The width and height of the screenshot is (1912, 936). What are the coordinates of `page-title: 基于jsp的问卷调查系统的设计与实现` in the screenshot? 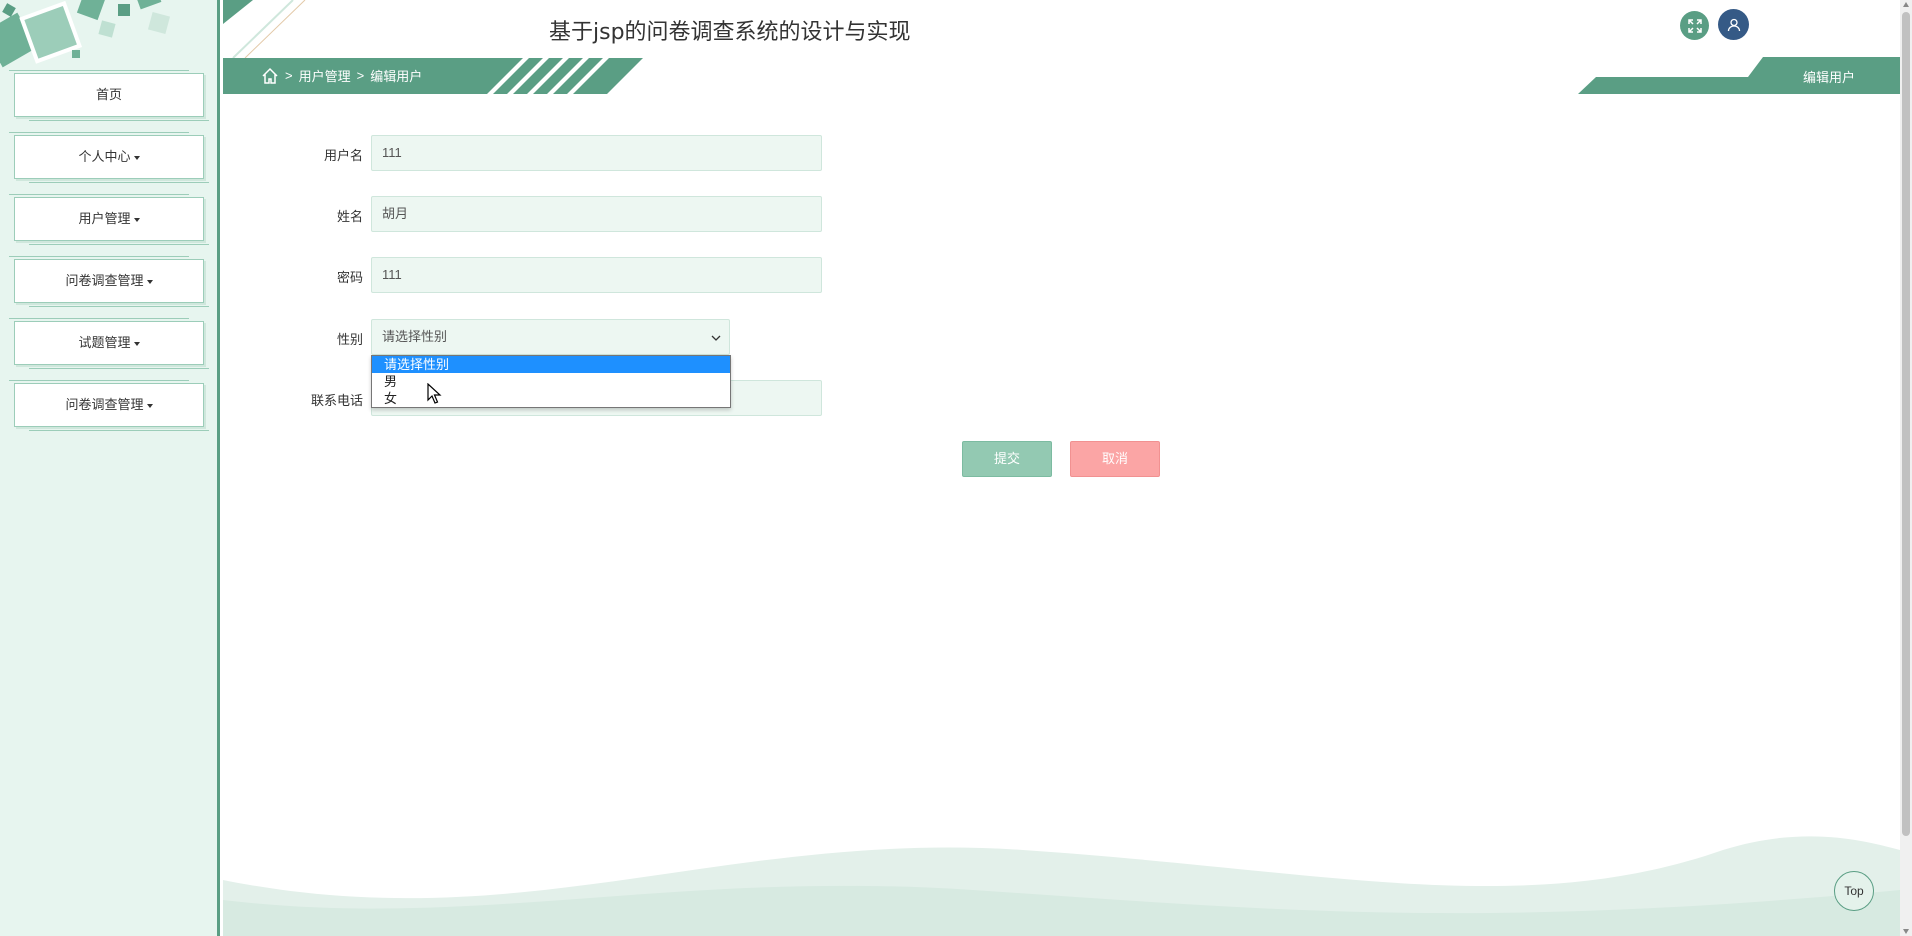 It's located at (730, 32).